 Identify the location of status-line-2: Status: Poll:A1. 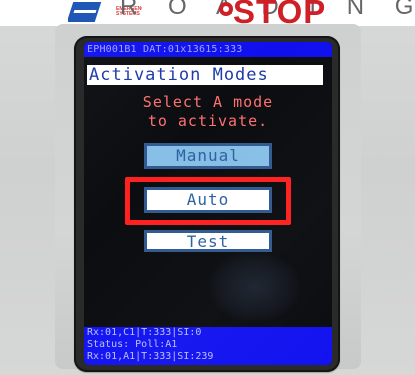
(132, 344).